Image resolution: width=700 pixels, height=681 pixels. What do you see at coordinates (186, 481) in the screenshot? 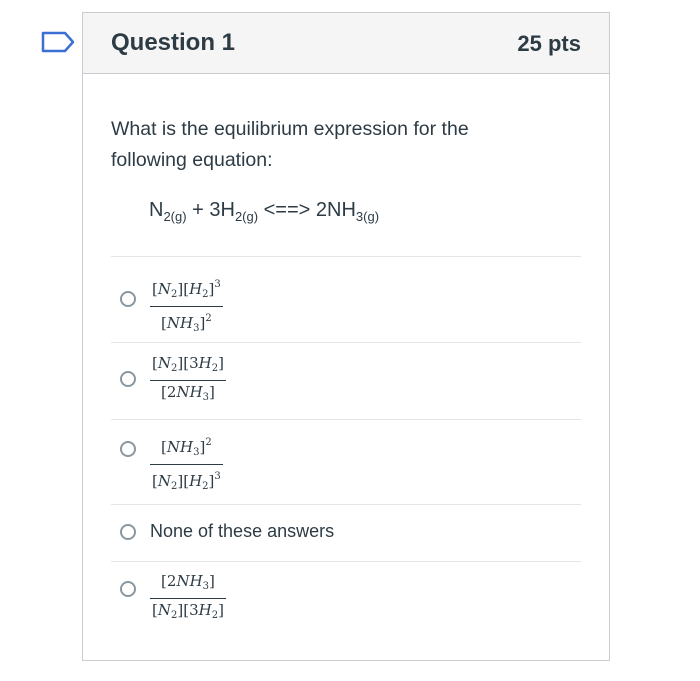
I see `fraction-denominator: [N2][H2]3` at bounding box center [186, 481].